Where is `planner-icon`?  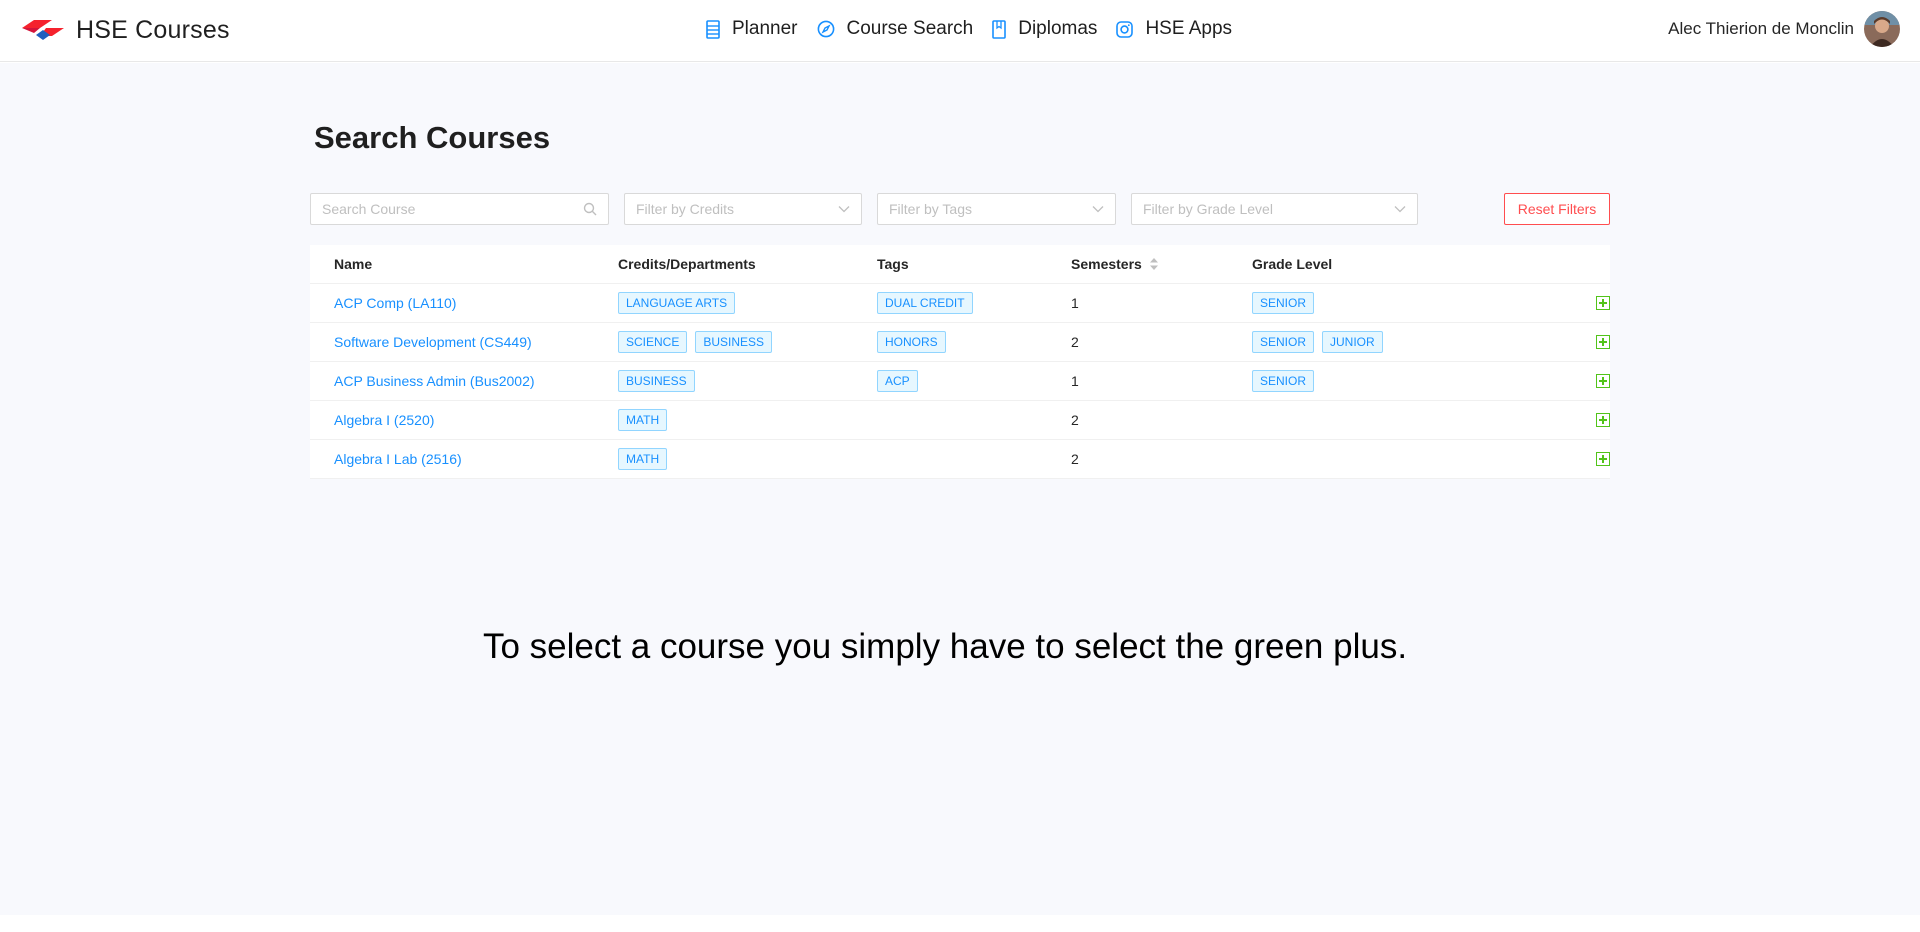
planner-icon is located at coordinates (713, 29).